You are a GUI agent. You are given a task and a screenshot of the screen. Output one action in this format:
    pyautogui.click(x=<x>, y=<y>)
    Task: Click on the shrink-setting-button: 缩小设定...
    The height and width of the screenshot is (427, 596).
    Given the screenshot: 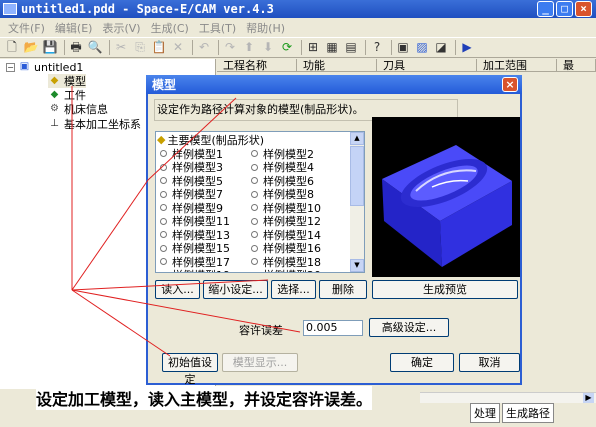 What is the action you would take?
    pyautogui.click(x=235, y=289)
    